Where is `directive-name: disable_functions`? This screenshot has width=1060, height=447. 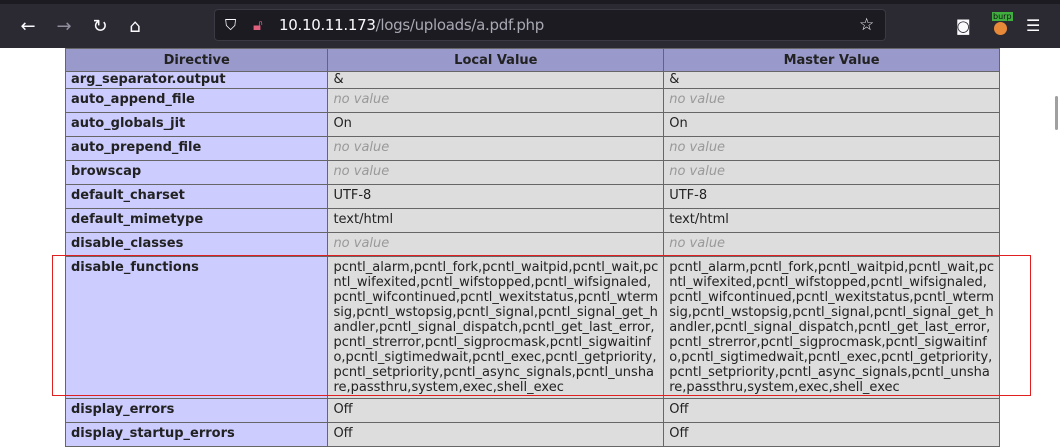 directive-name: disable_functions is located at coordinates (196, 327).